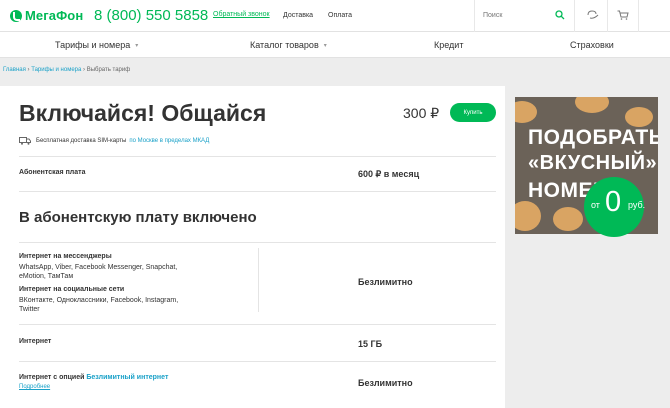 This screenshot has height=408, width=670. Describe the element at coordinates (35, 341) in the screenshot. I see `internet-label: Интернет` at that location.